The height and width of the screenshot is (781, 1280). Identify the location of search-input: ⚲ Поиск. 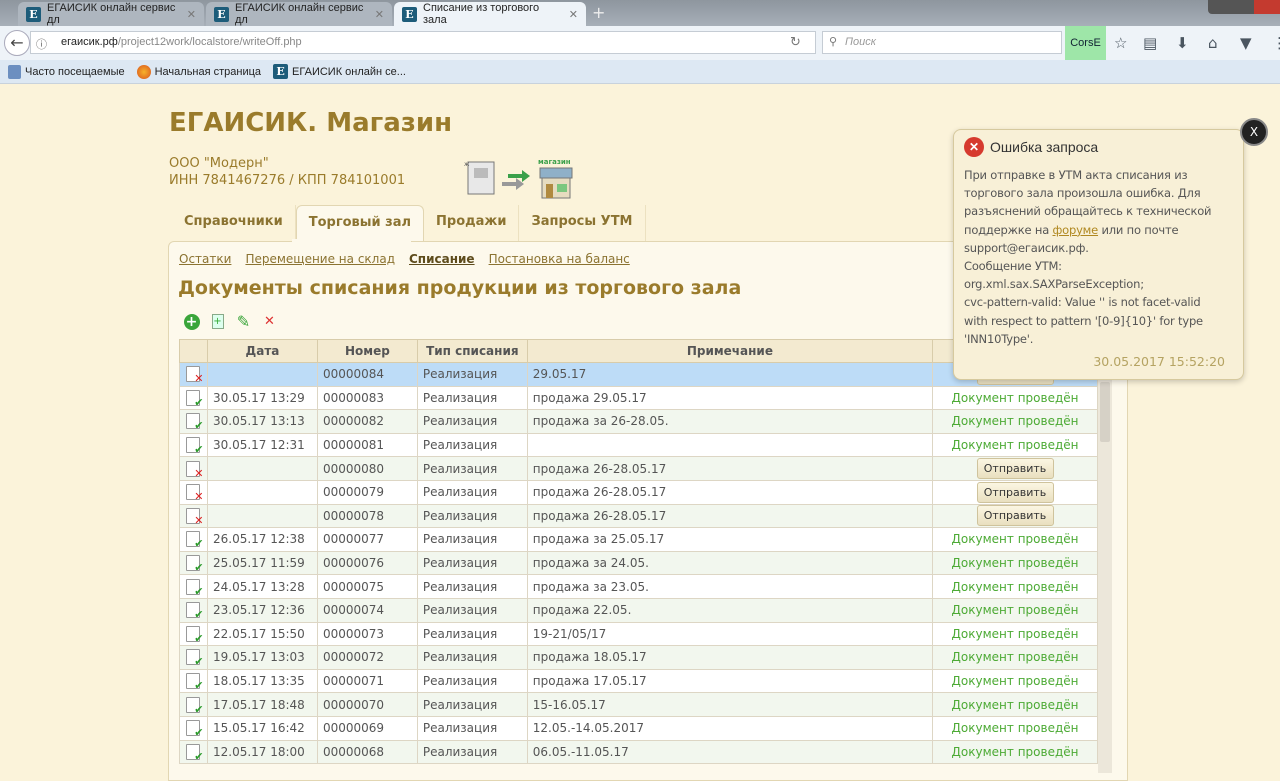
(942, 42).